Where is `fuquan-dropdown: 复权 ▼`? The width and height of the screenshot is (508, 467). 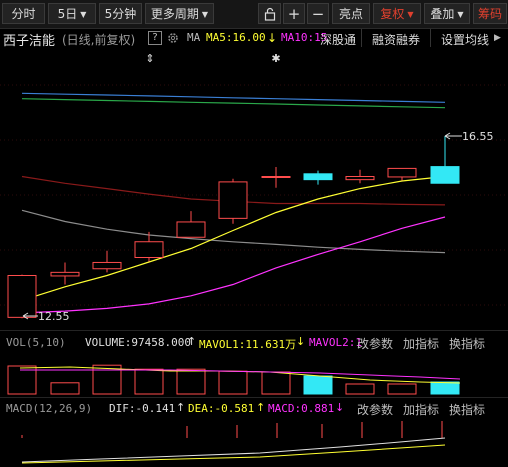
fuquan-dropdown: 复权 ▼ is located at coordinates (397, 13).